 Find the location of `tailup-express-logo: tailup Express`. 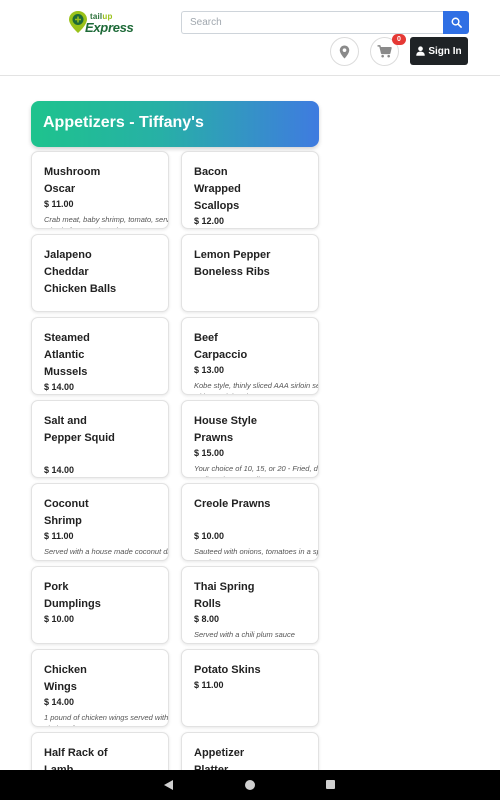

tailup-express-logo: tailup Express is located at coordinates (101, 22).